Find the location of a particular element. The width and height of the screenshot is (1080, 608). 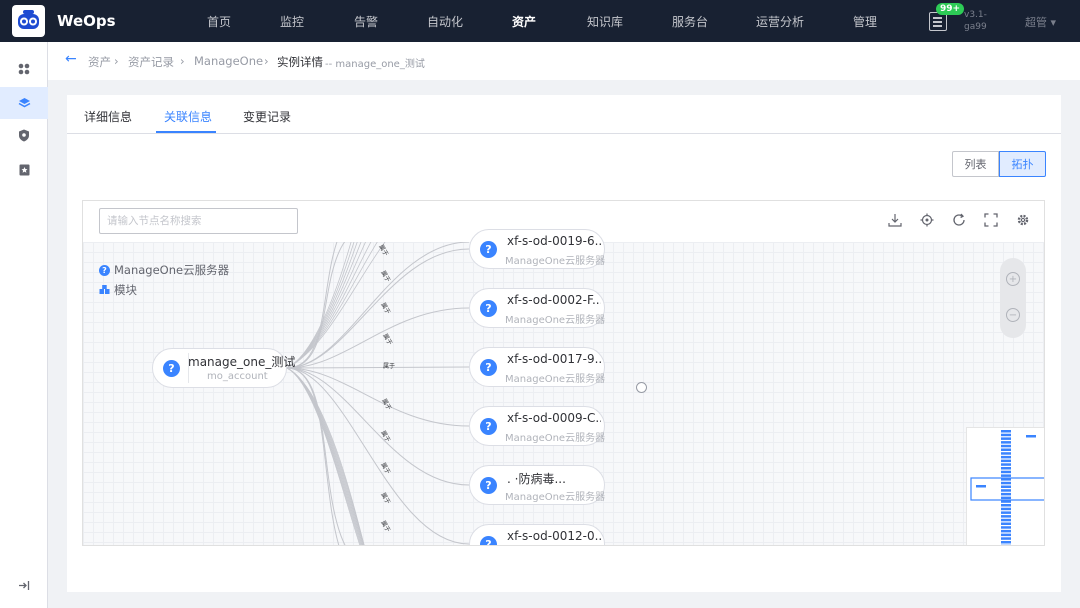

robot-logo-icon is located at coordinates (28, 21).